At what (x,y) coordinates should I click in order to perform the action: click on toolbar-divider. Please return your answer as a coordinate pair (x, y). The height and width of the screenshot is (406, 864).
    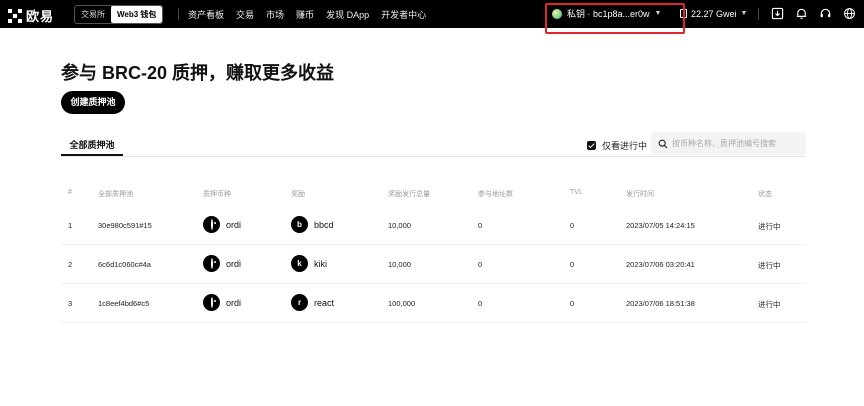
    Looking at the image, I should click on (758, 14).